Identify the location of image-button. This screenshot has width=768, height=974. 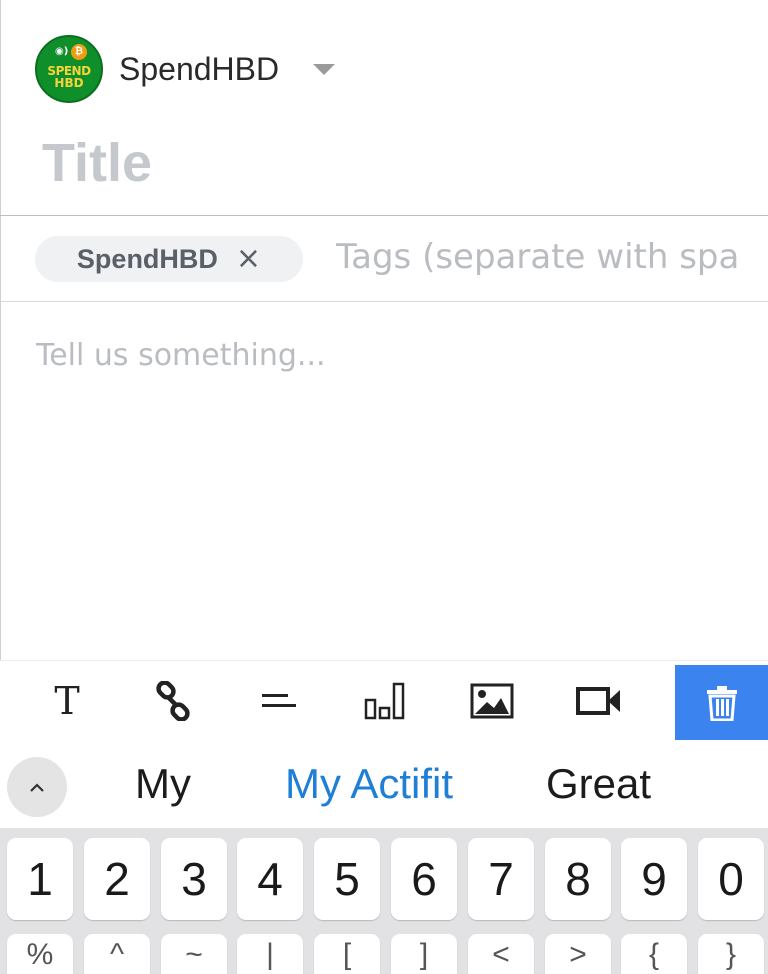
(492, 701).